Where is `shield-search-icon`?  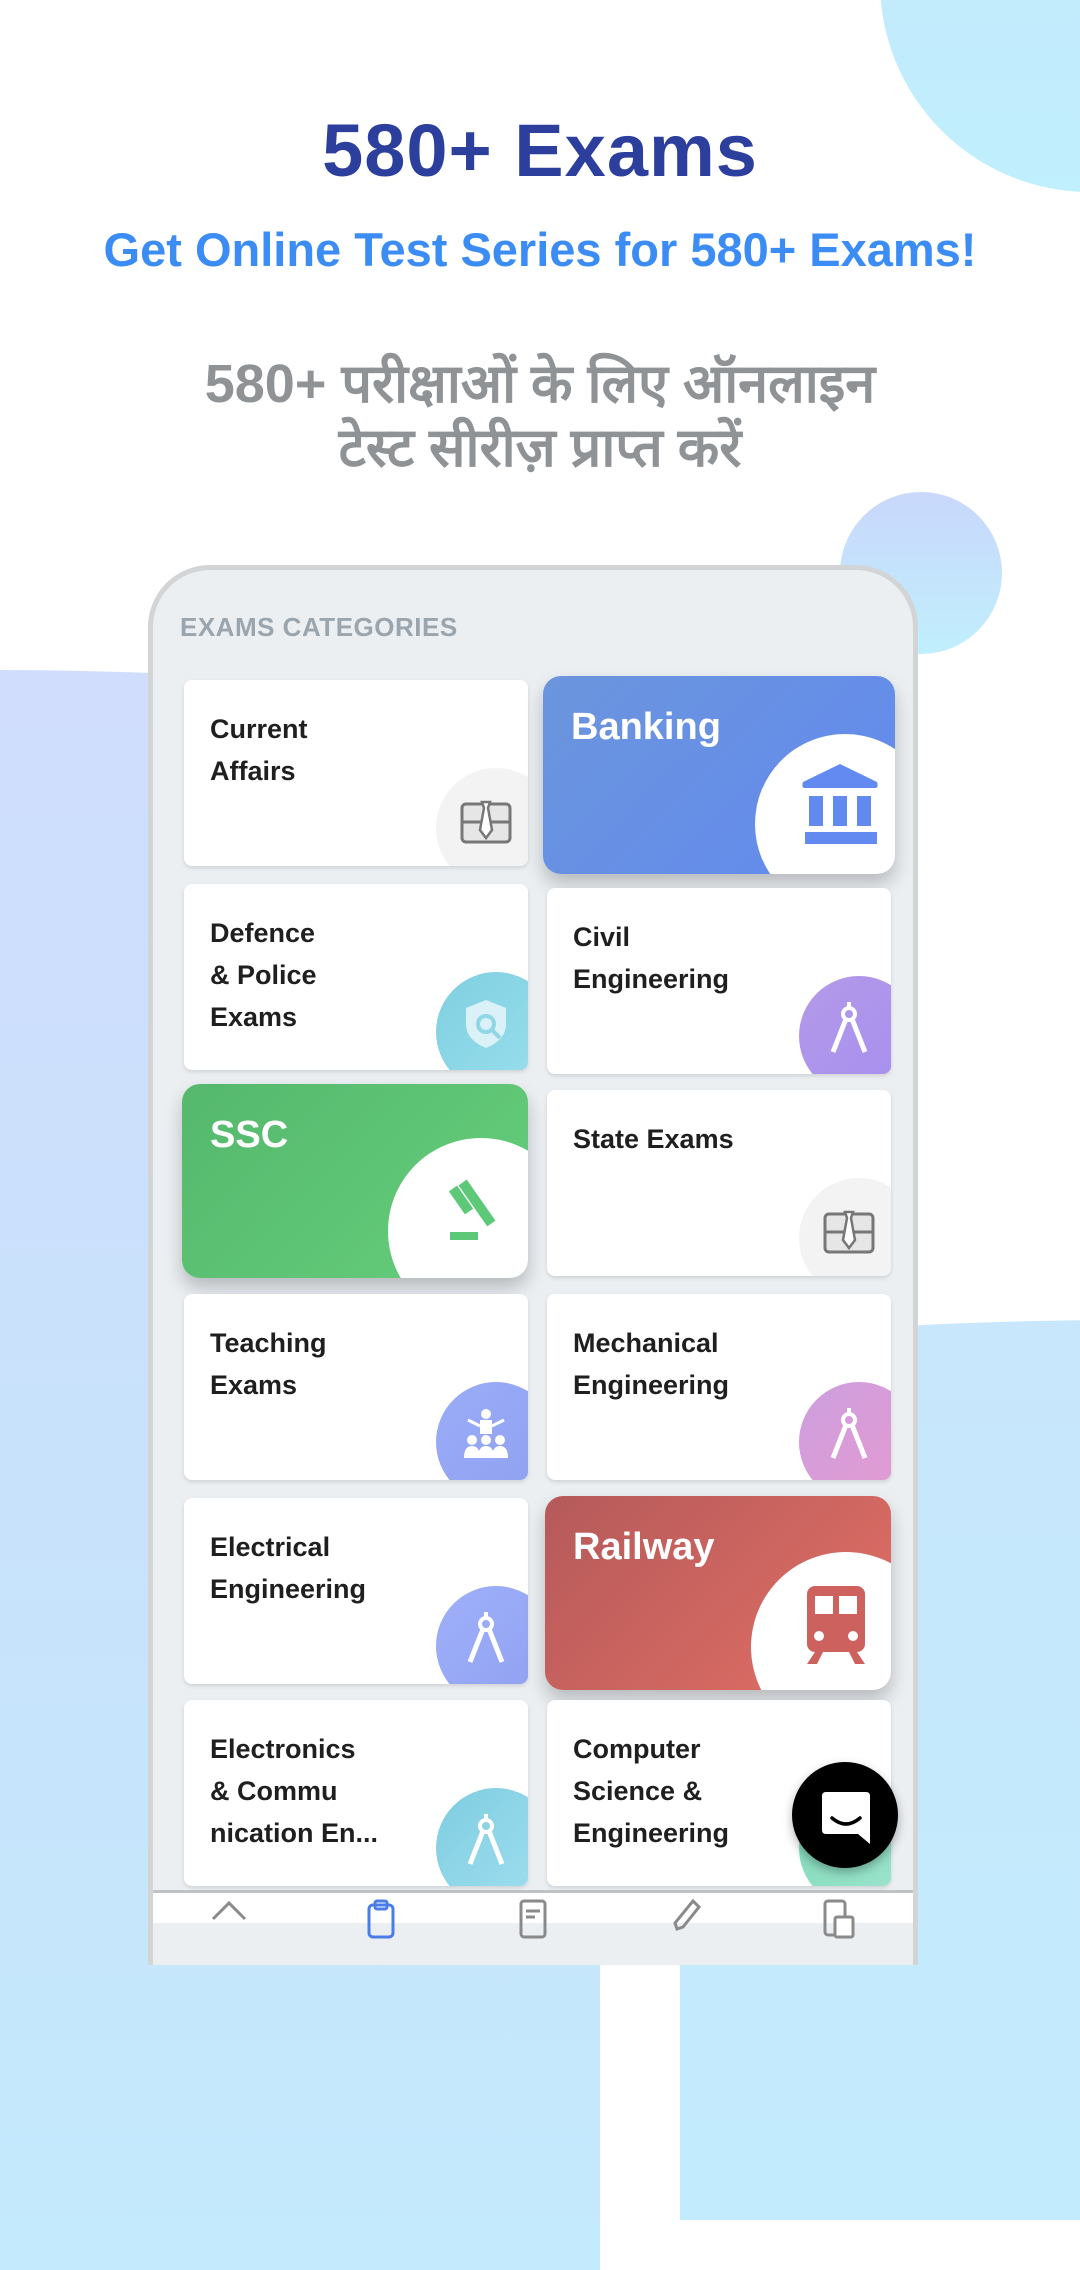
shield-search-icon is located at coordinates (482, 1021).